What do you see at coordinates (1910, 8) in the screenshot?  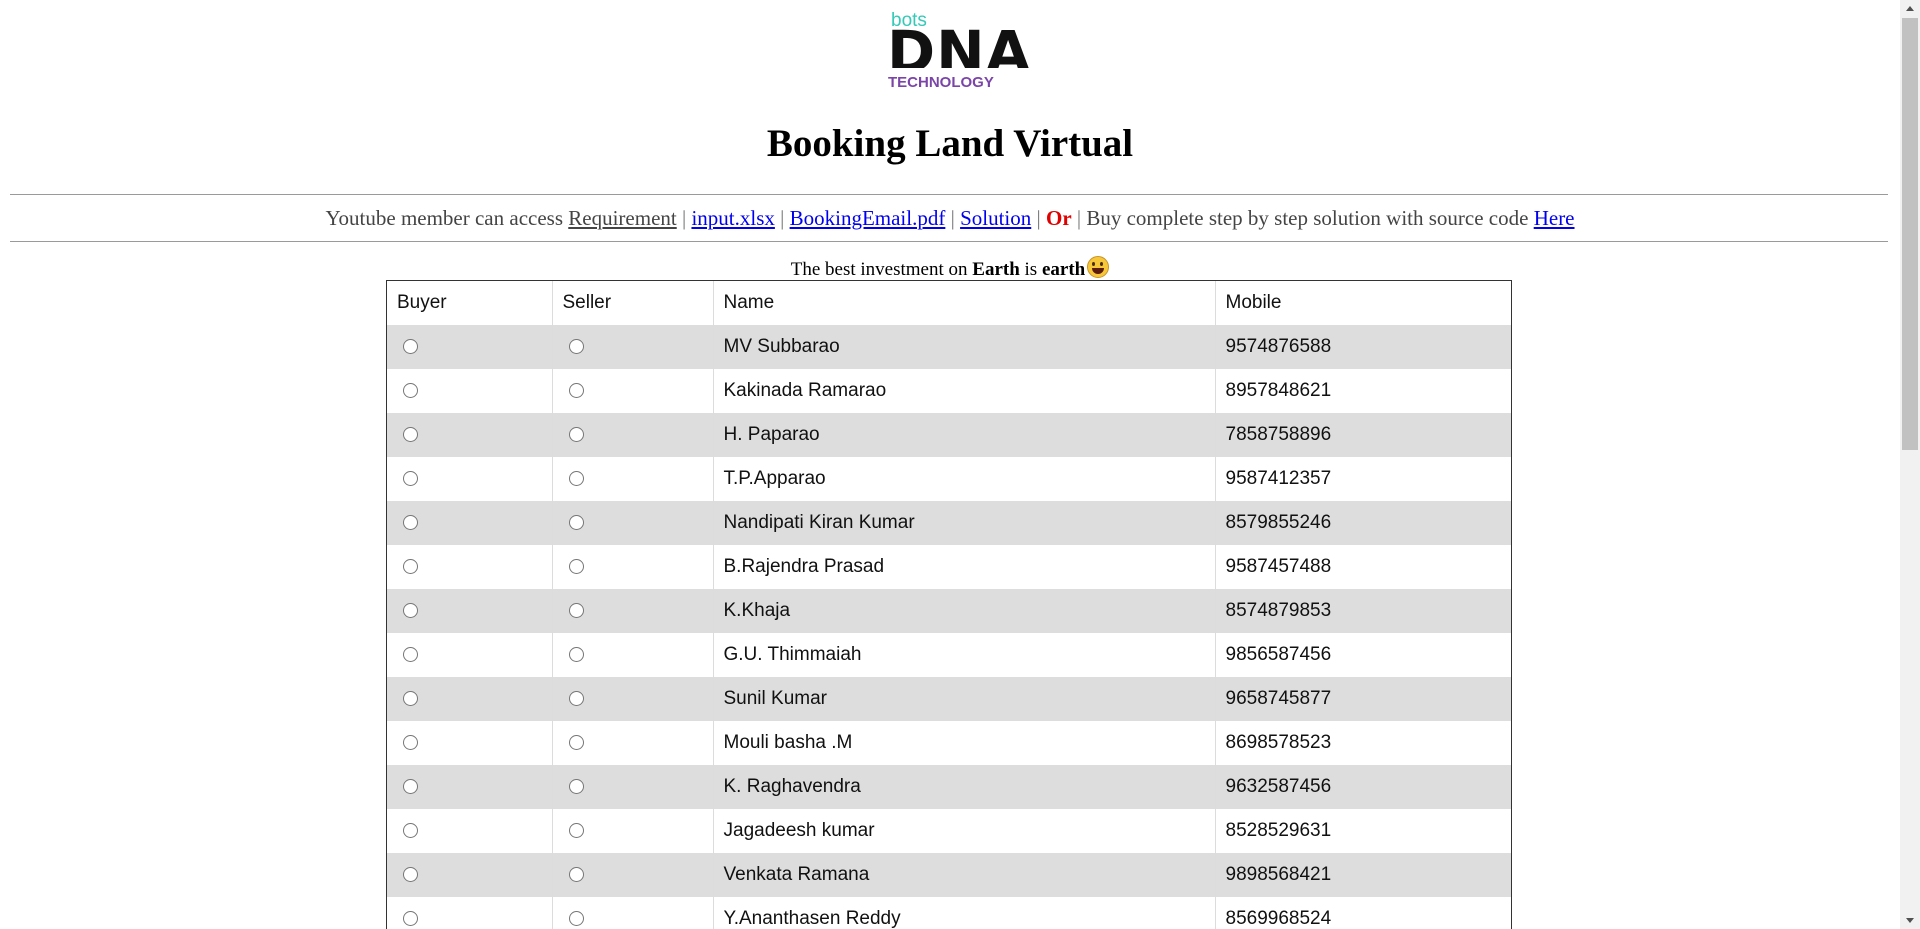 I see `scroll-up-arrow-icon` at bounding box center [1910, 8].